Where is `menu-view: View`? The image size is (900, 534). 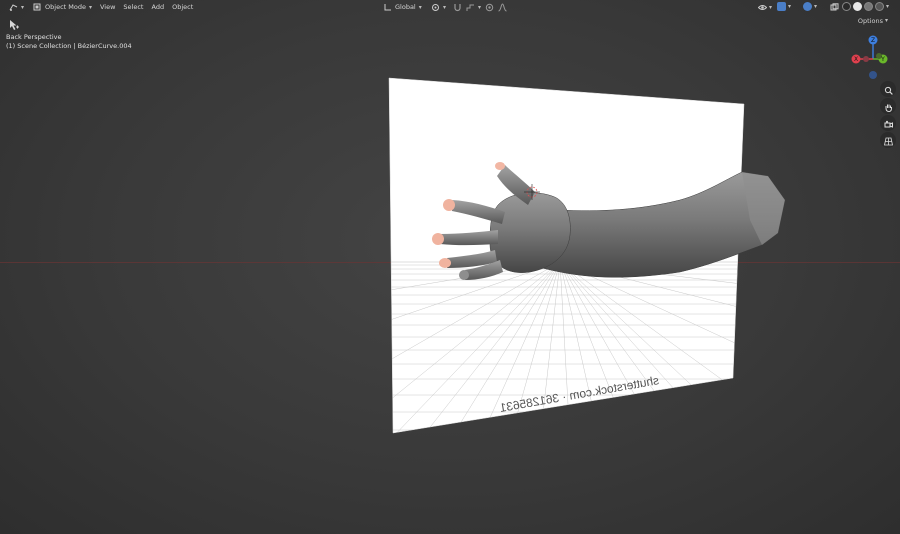
menu-view: View is located at coordinates (107, 7).